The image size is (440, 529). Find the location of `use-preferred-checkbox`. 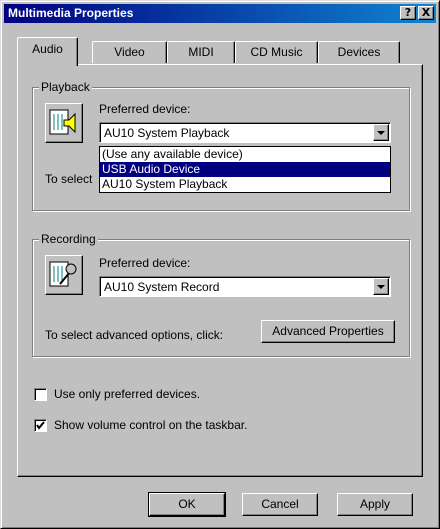

use-preferred-checkbox is located at coordinates (40, 394).